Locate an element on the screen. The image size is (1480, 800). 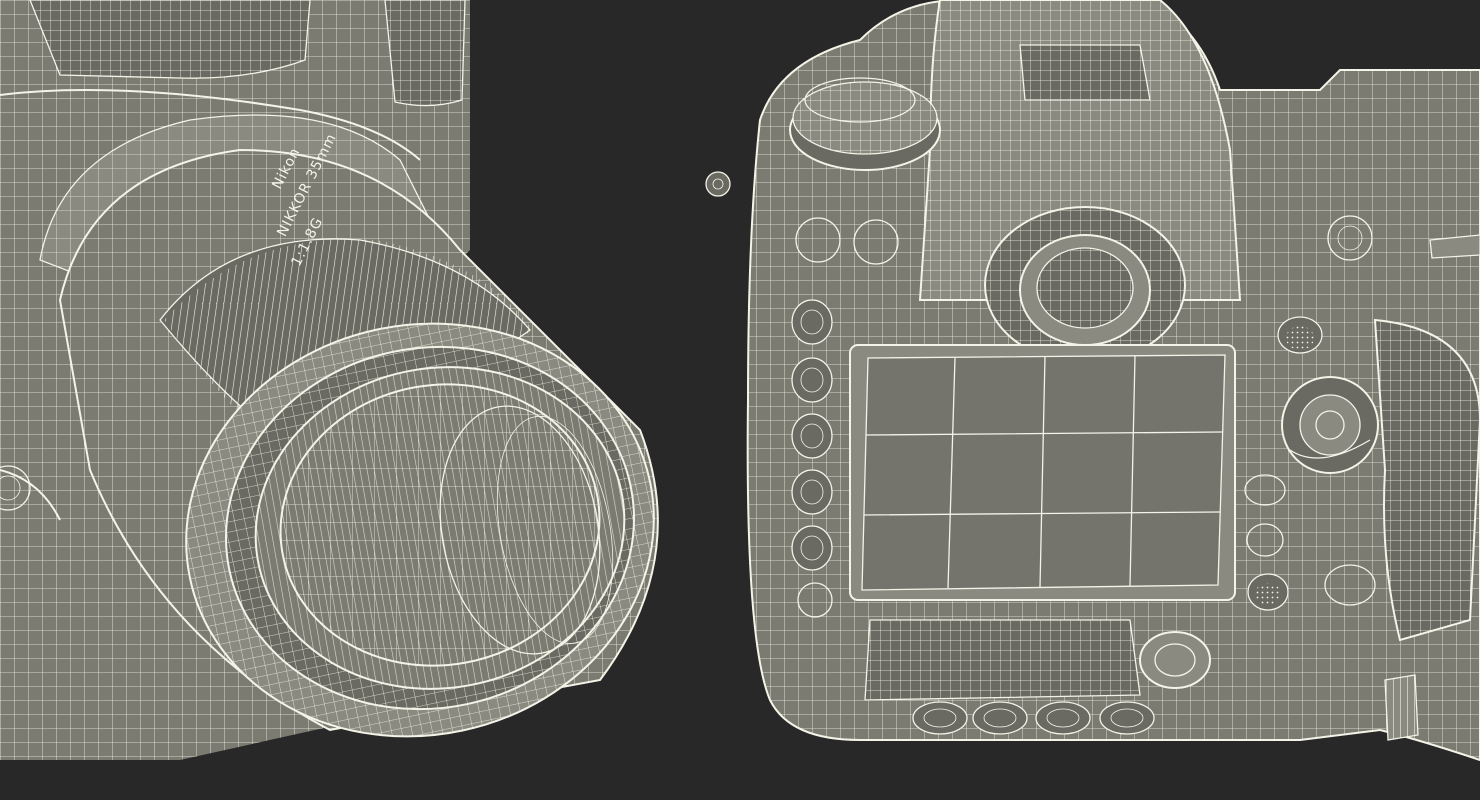
viewfinder-eyepiece is located at coordinates (1085, 285).